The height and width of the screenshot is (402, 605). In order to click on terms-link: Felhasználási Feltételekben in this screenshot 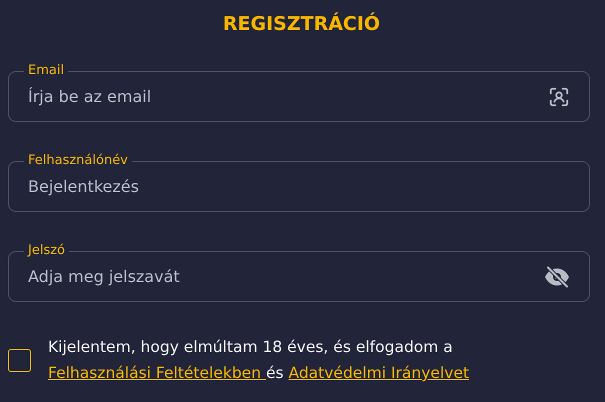, I will do `click(157, 373)`.